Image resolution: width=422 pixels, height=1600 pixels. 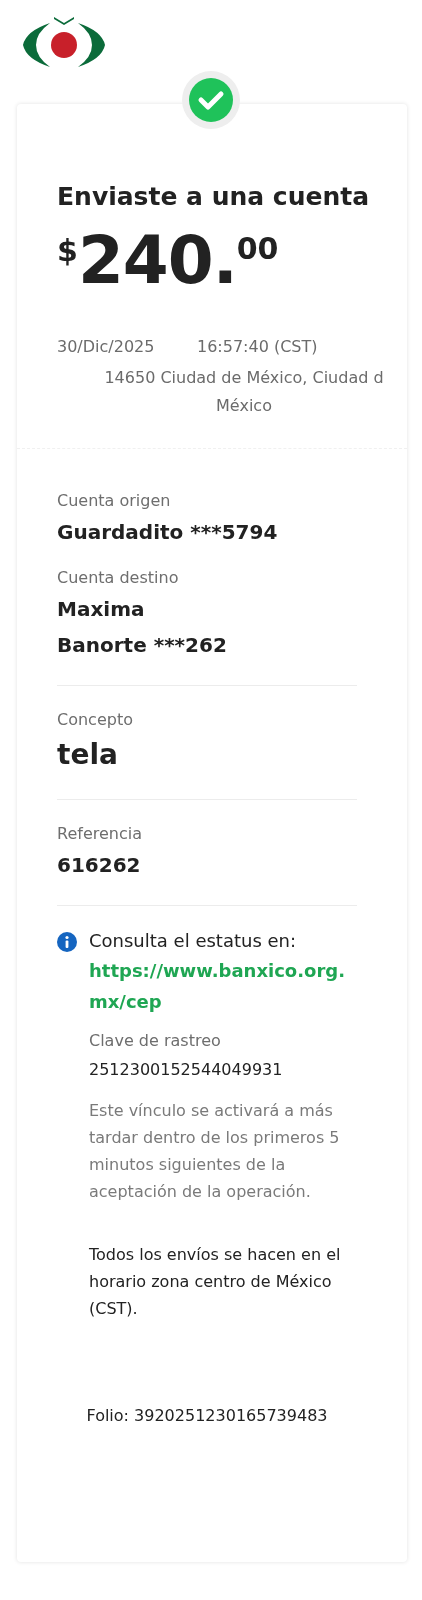 I want to click on timezone-note: Todos los envíos se hacen en el horario zona centro de México (CST)., so click(x=215, y=1282).